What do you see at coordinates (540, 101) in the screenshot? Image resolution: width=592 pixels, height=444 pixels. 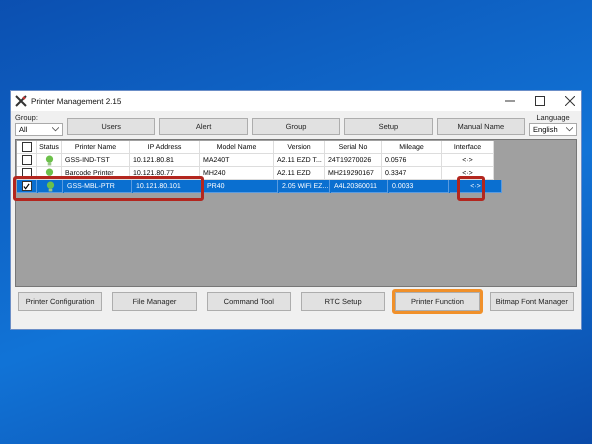 I see `maximize-icon` at bounding box center [540, 101].